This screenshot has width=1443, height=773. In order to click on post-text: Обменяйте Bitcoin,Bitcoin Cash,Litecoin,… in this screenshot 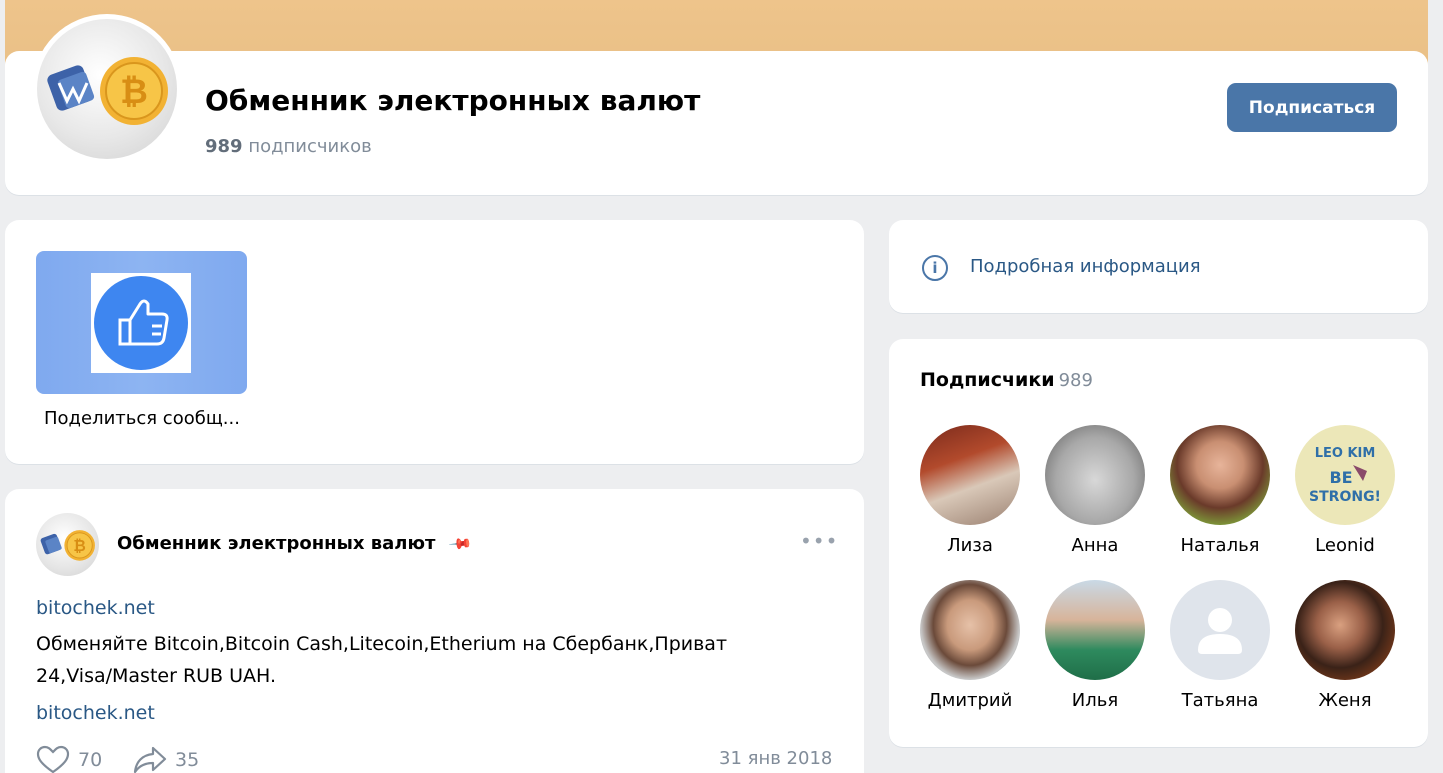, I will do `click(382, 660)`.